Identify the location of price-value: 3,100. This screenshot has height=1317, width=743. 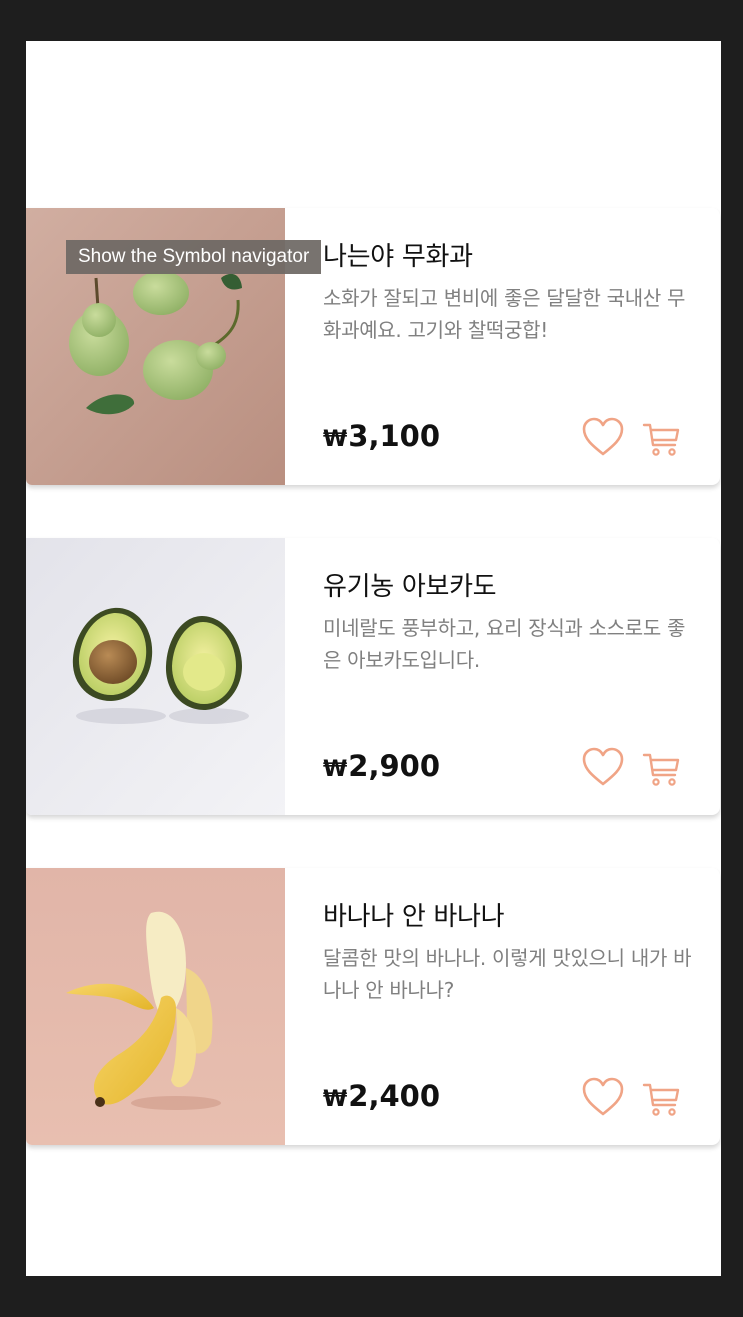
(394, 436).